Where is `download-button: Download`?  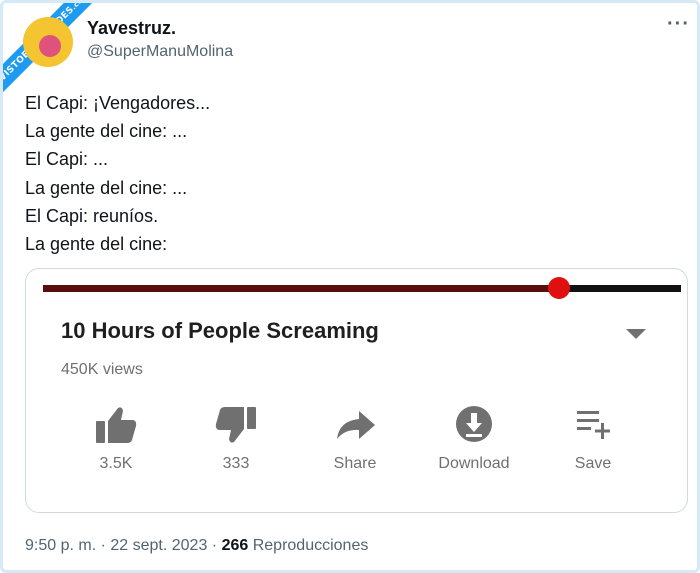 download-button: Download is located at coordinates (474, 439).